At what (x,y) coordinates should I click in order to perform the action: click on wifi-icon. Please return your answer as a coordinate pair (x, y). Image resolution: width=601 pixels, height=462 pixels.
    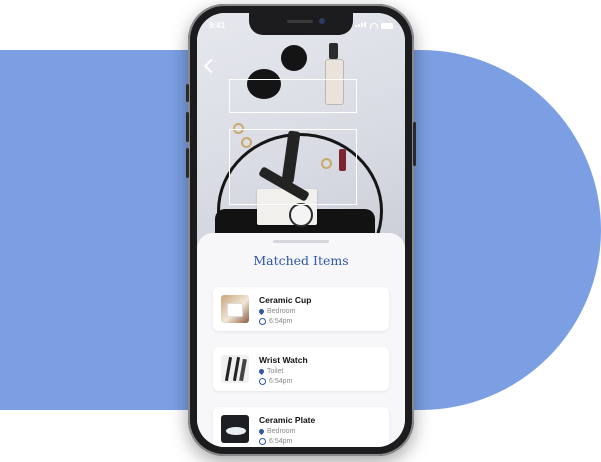
    Looking at the image, I should click on (374, 26).